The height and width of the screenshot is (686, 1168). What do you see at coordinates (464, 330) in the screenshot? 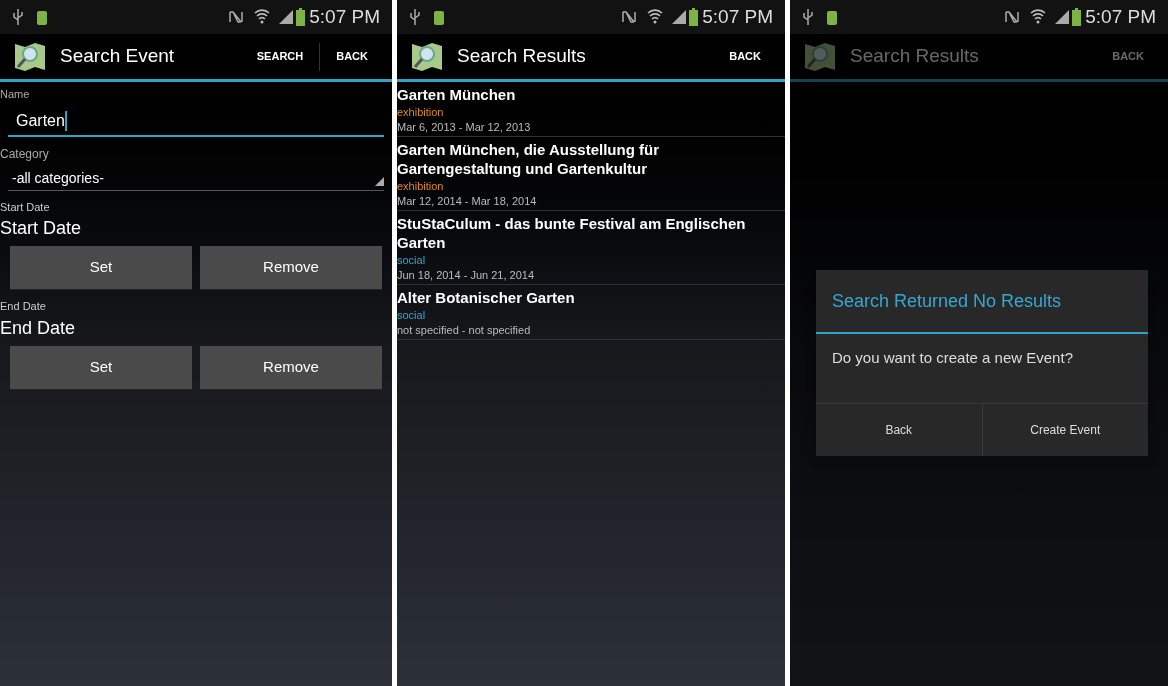
I see `result-dates: not specified - not specified` at bounding box center [464, 330].